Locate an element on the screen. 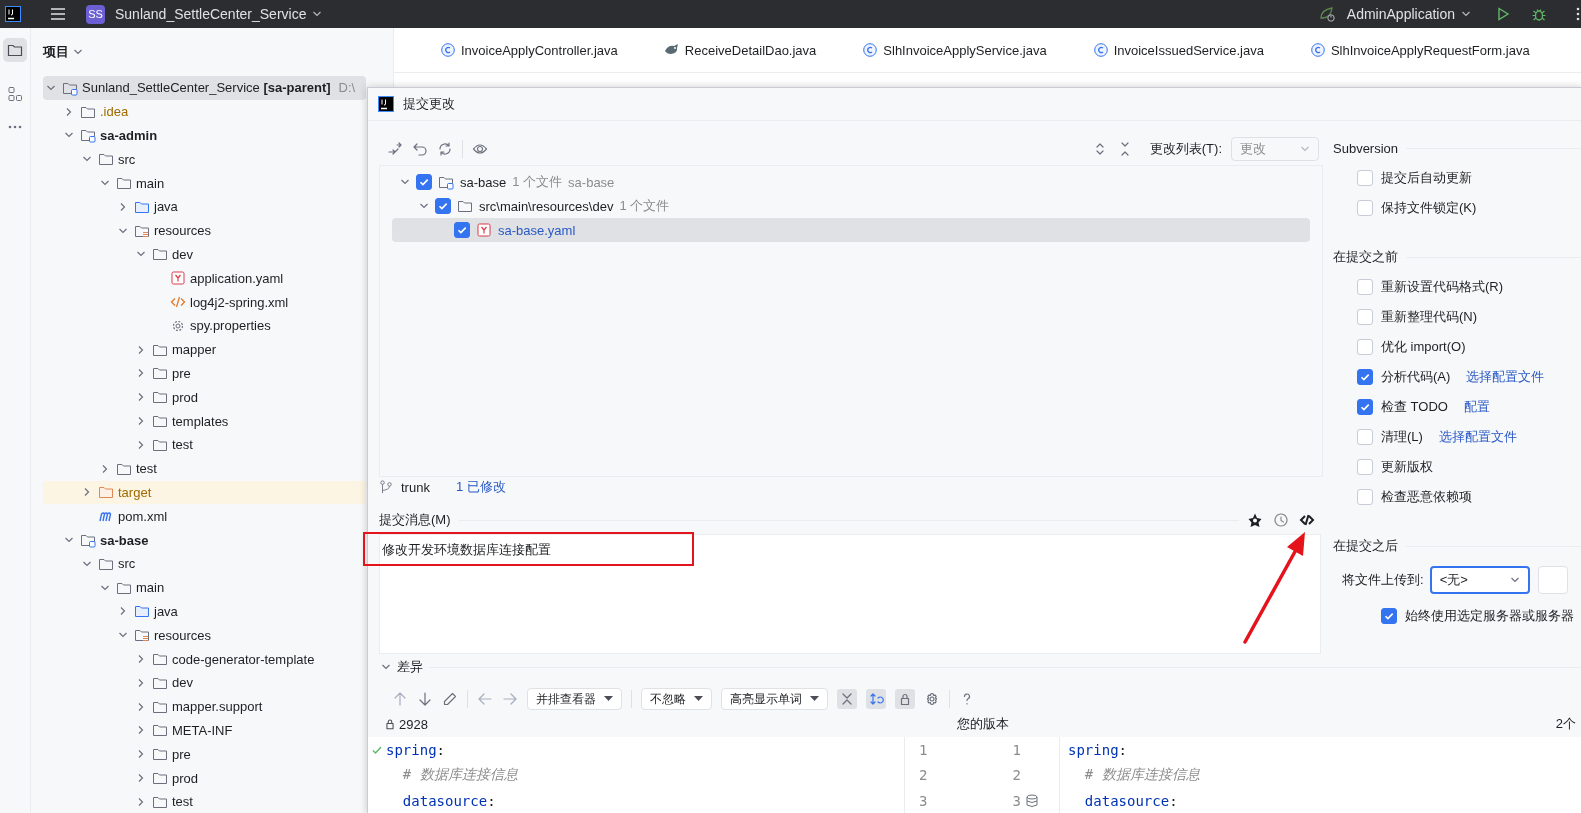  eye-icon is located at coordinates (480, 149).